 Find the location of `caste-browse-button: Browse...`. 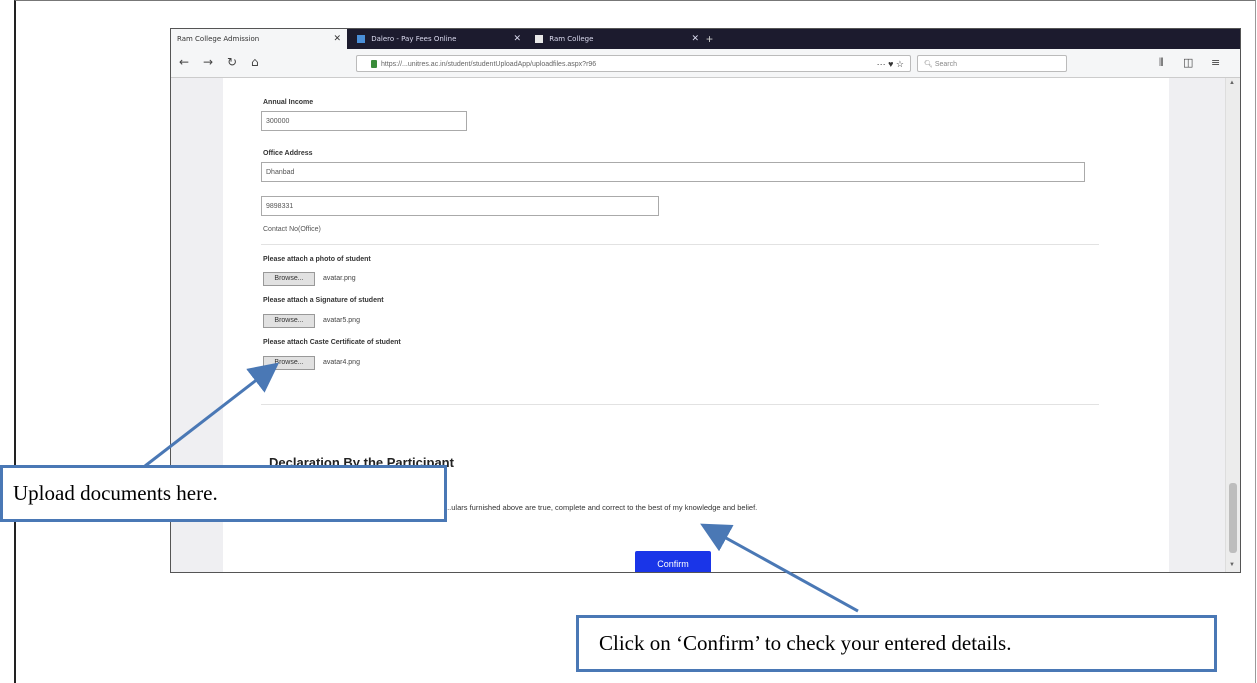

caste-browse-button: Browse... is located at coordinates (289, 363).